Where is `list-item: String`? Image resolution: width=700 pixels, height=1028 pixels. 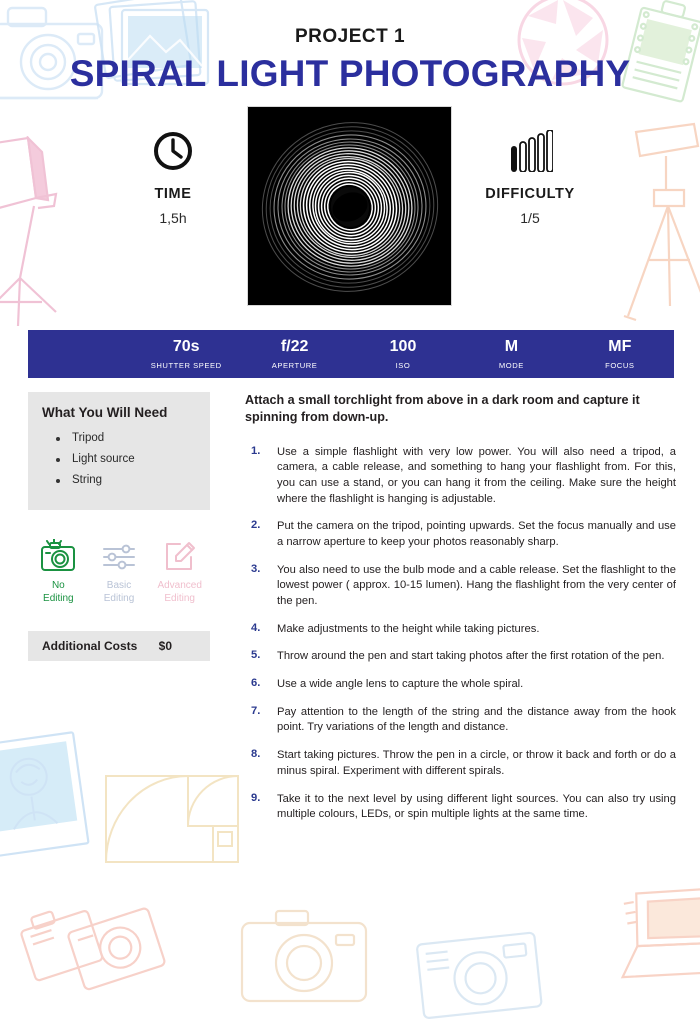 list-item: String is located at coordinates (119, 479).